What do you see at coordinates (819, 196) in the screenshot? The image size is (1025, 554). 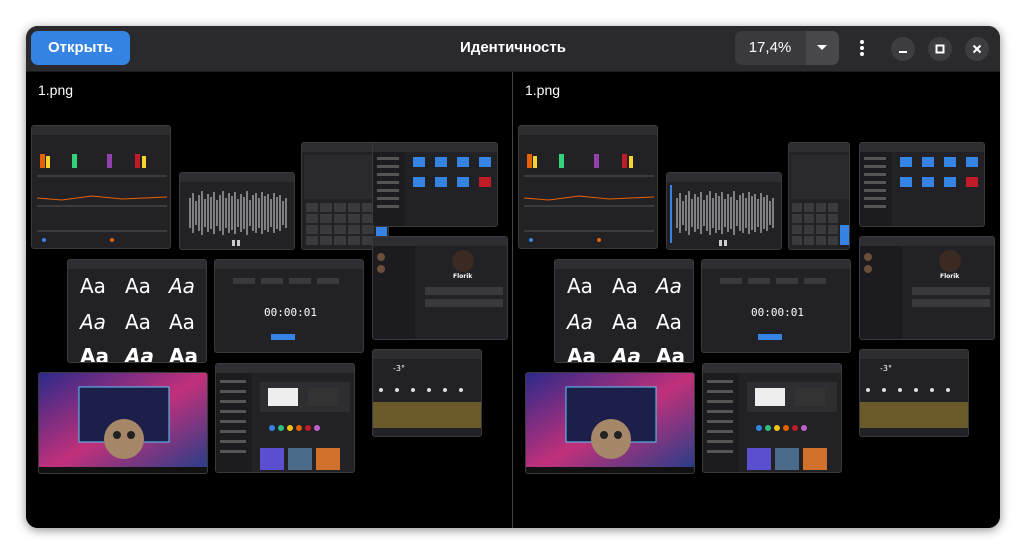 I see `thumbnail-calculator` at bounding box center [819, 196].